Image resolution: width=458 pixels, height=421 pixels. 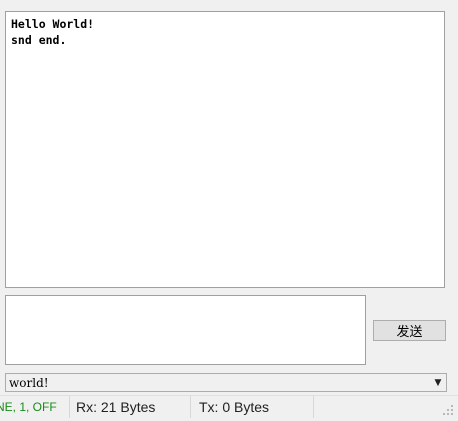 I want to click on receive-line: snd end., so click(x=39, y=40).